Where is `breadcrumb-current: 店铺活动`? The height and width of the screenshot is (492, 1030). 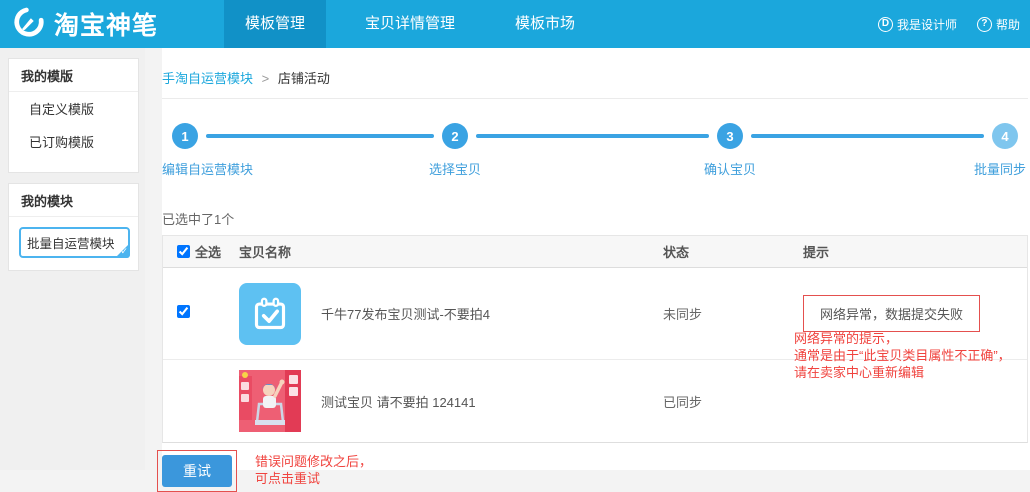
breadcrumb-current: 店铺活动 is located at coordinates (304, 78).